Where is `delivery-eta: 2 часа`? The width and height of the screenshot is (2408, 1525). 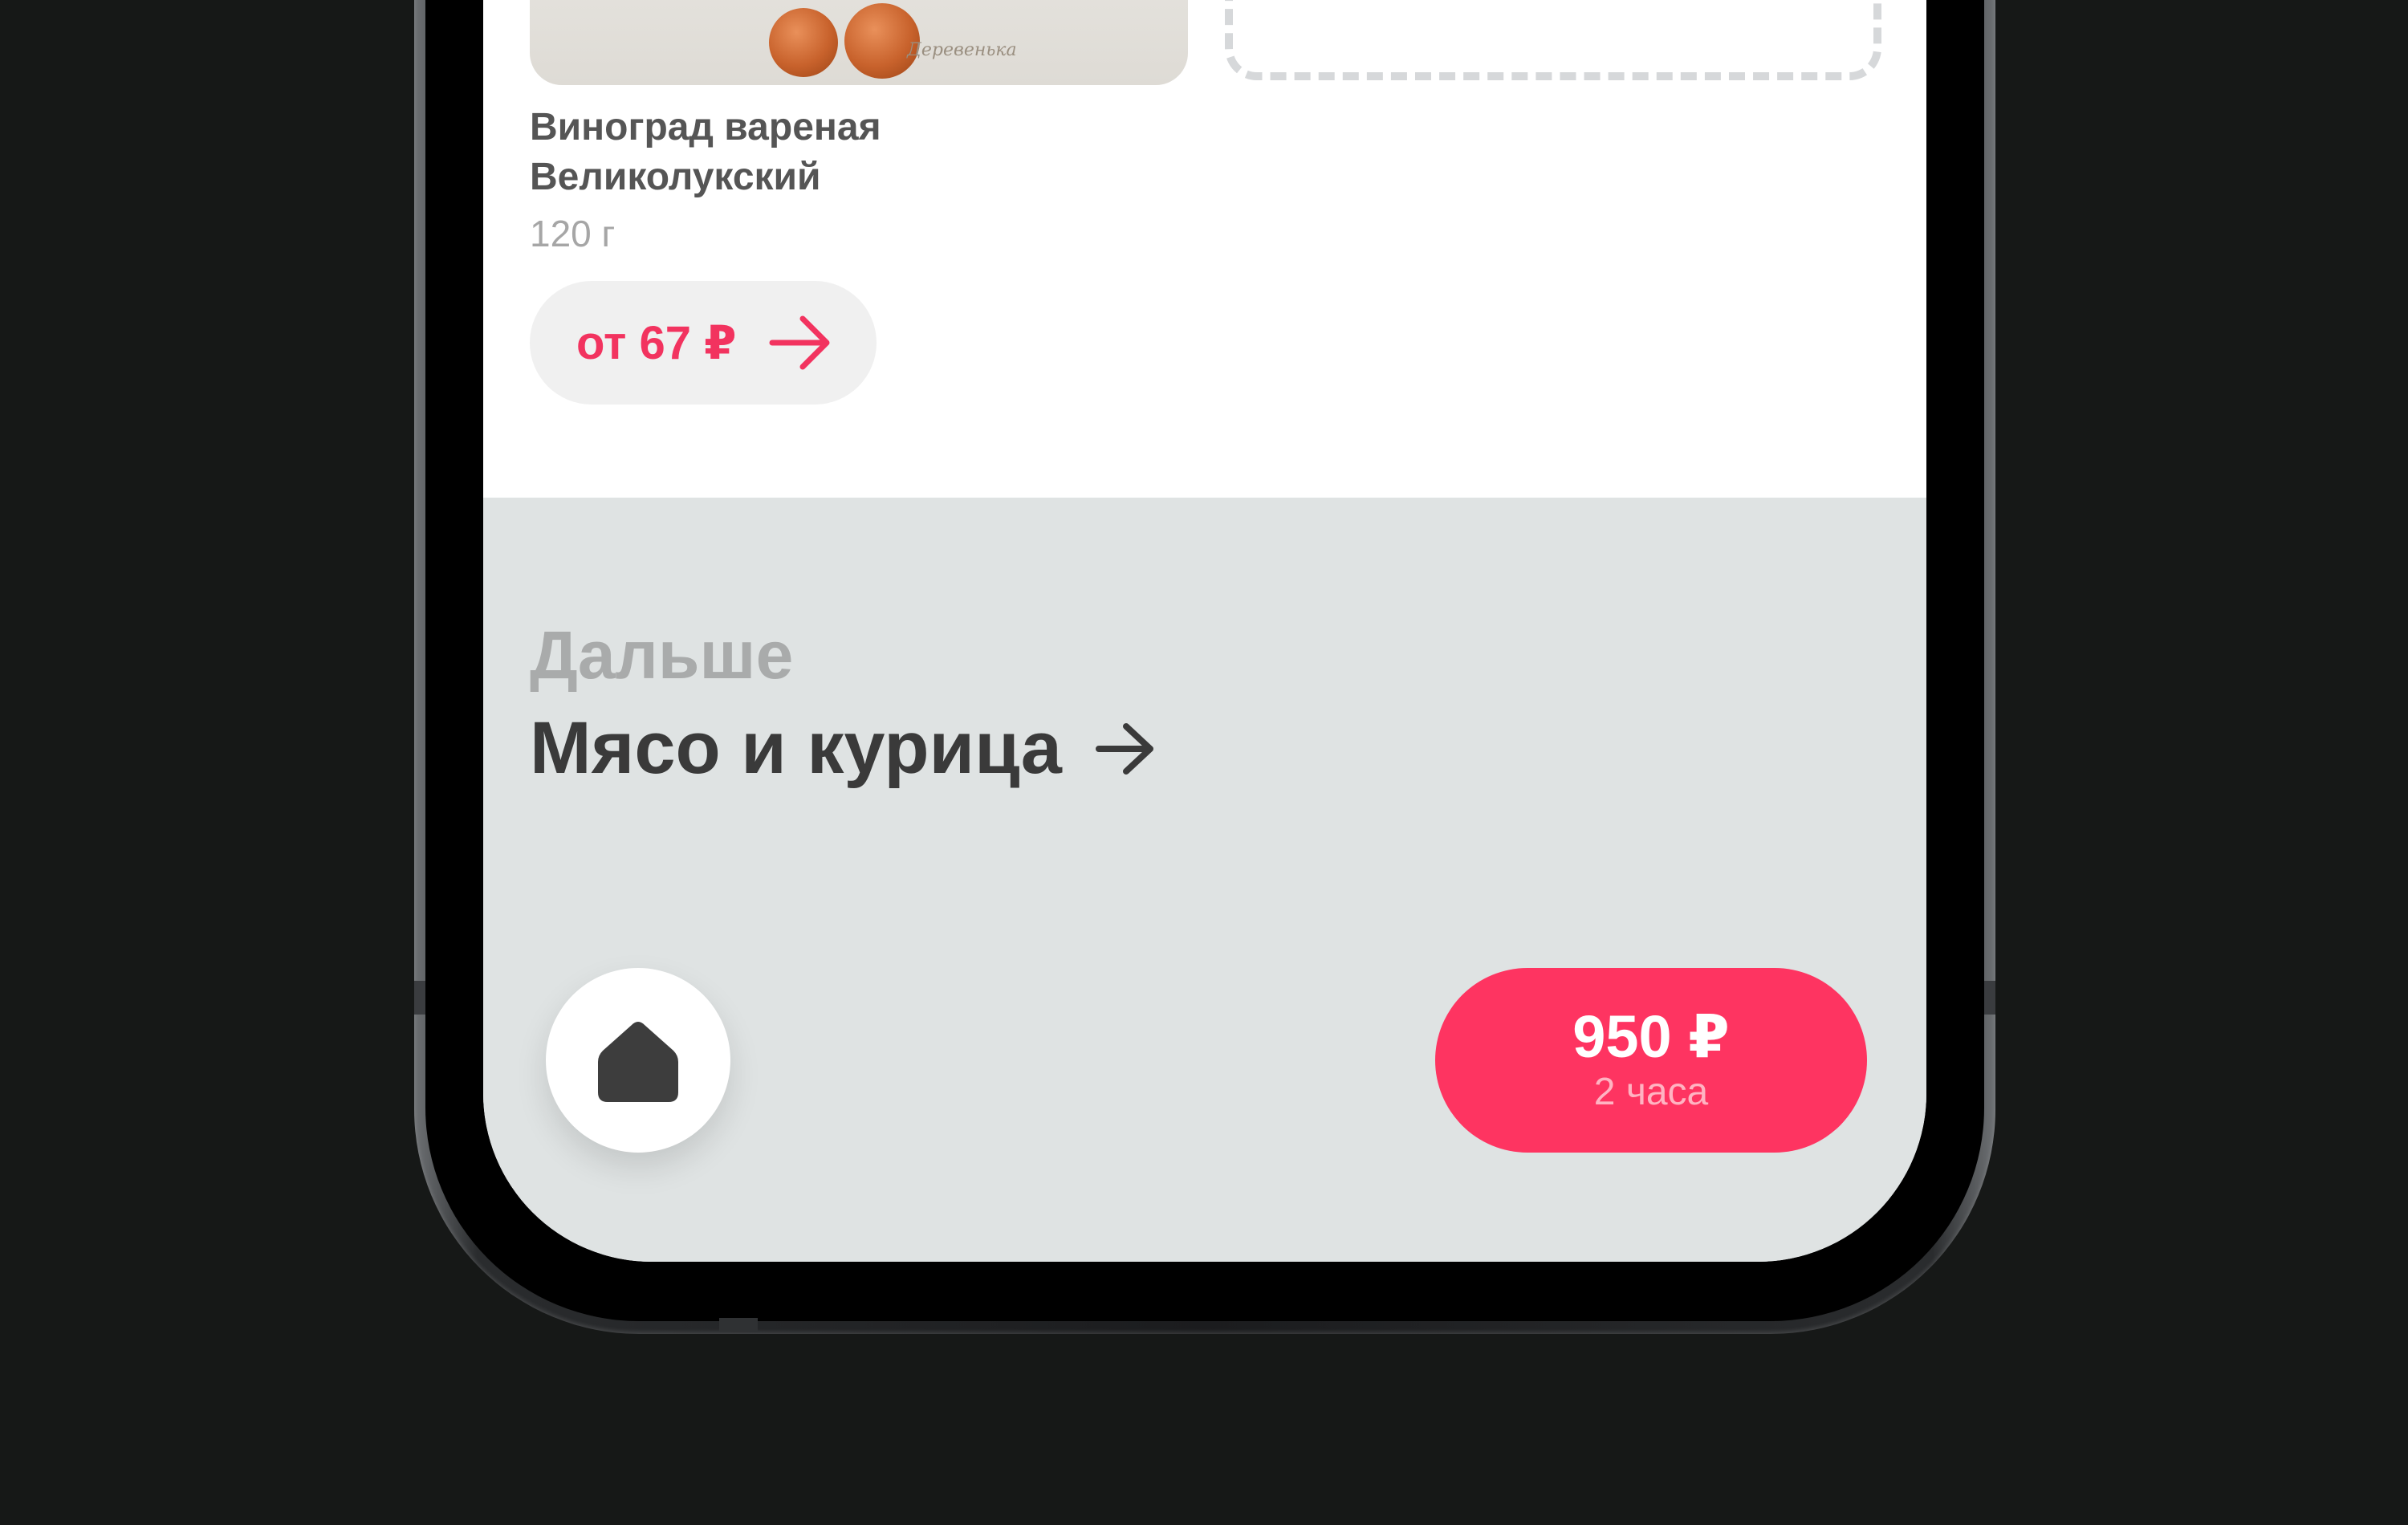
delivery-eta: 2 часа is located at coordinates (1651, 1092).